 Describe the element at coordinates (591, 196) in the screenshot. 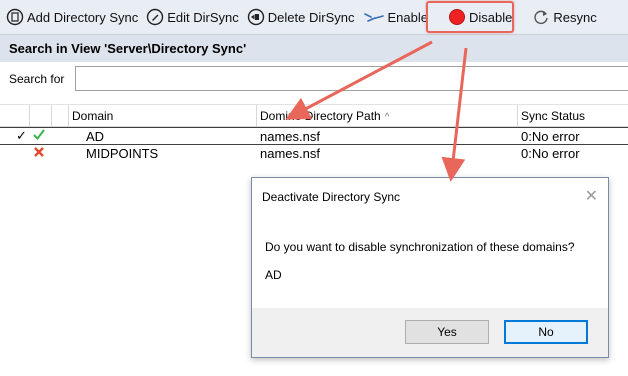

I see `close-icon: ✕` at that location.